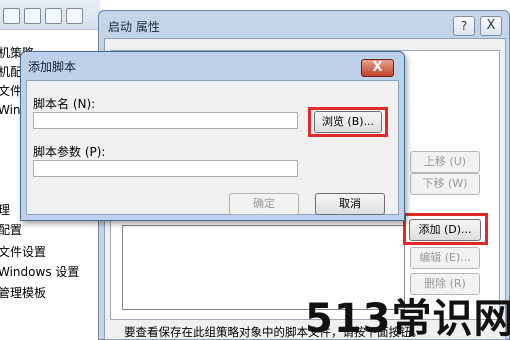 This screenshot has width=510, height=340. What do you see at coordinates (5, 210) in the screenshot?
I see `tree-item-management: 理` at bounding box center [5, 210].